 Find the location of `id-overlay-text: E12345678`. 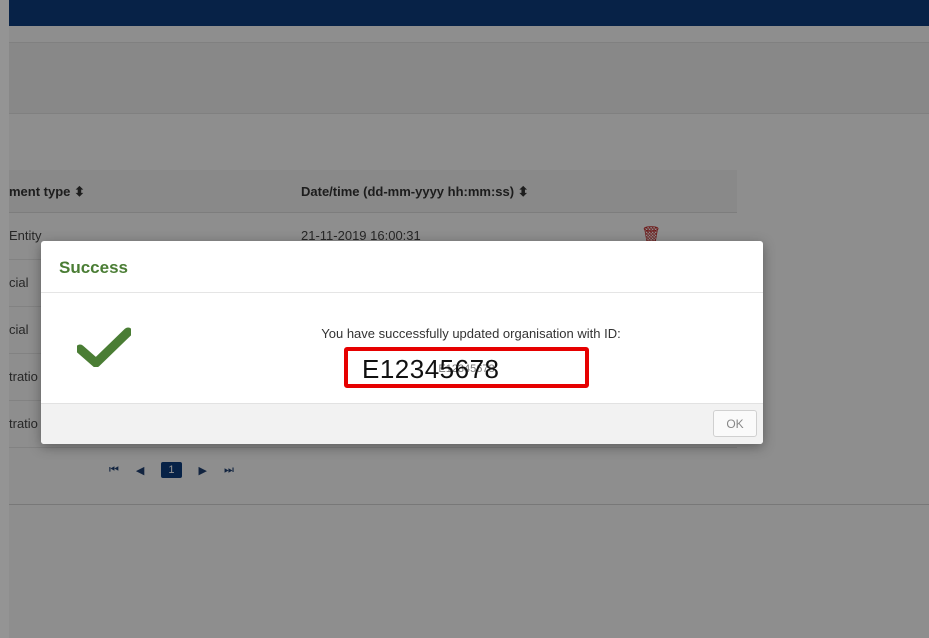

id-overlay-text: E12345678 is located at coordinates (431, 369).